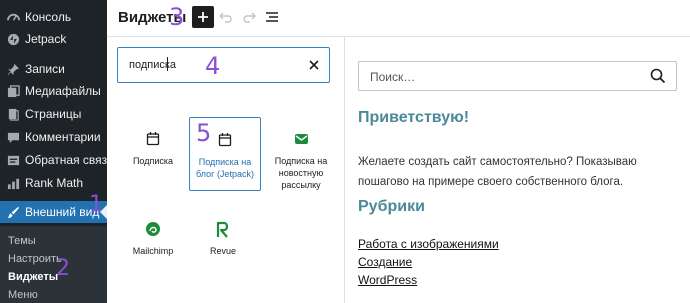  Describe the element at coordinates (398, 18) in the screenshot. I see `editor-header: Виджеты 3` at that location.